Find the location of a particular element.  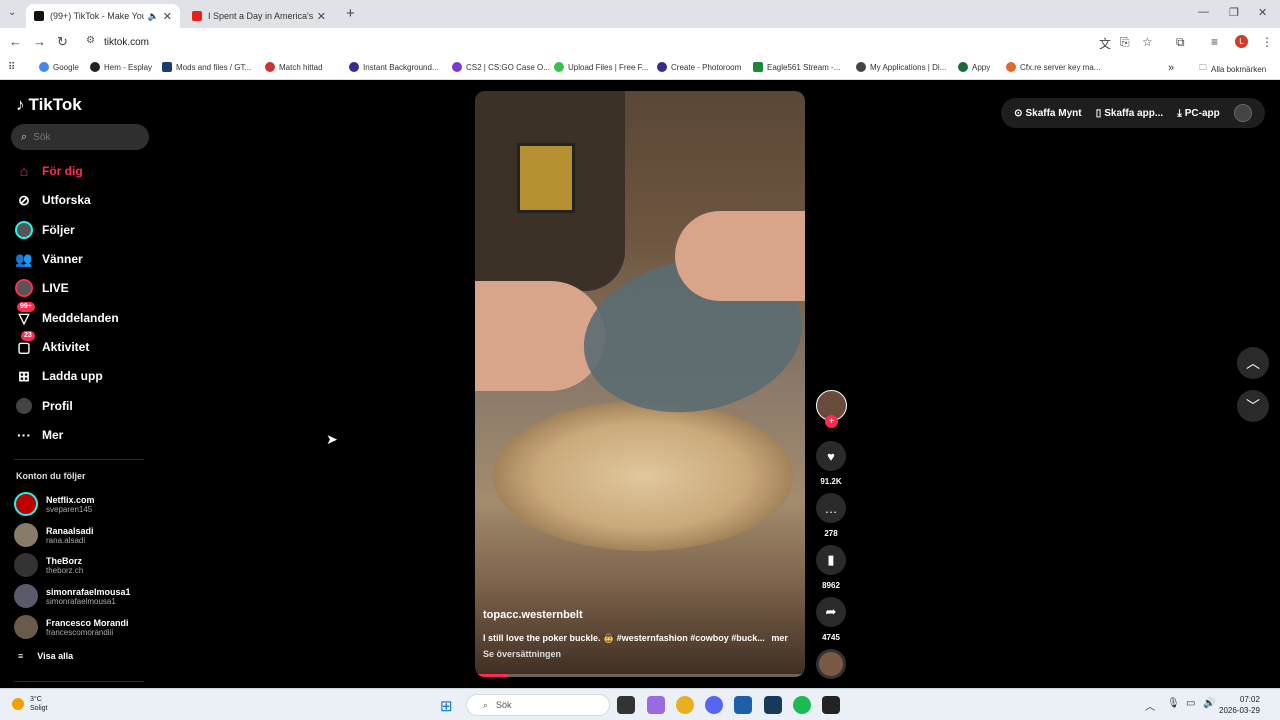

bookmark-icon: ▮ is located at coordinates (831, 560).